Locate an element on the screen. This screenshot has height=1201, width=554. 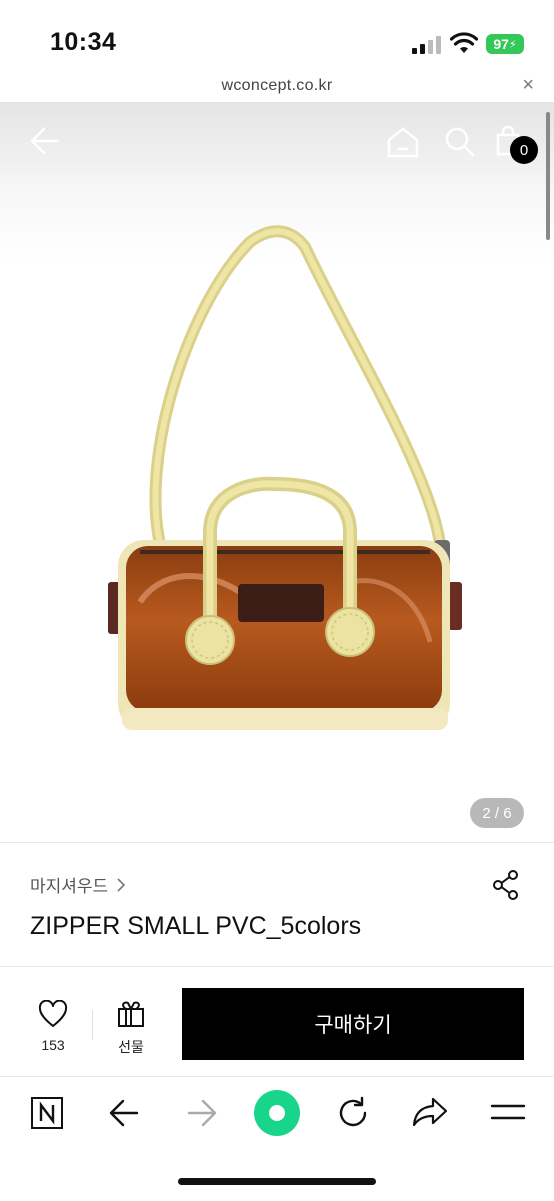
like-button: 153 is located at coordinates (53, 1026).